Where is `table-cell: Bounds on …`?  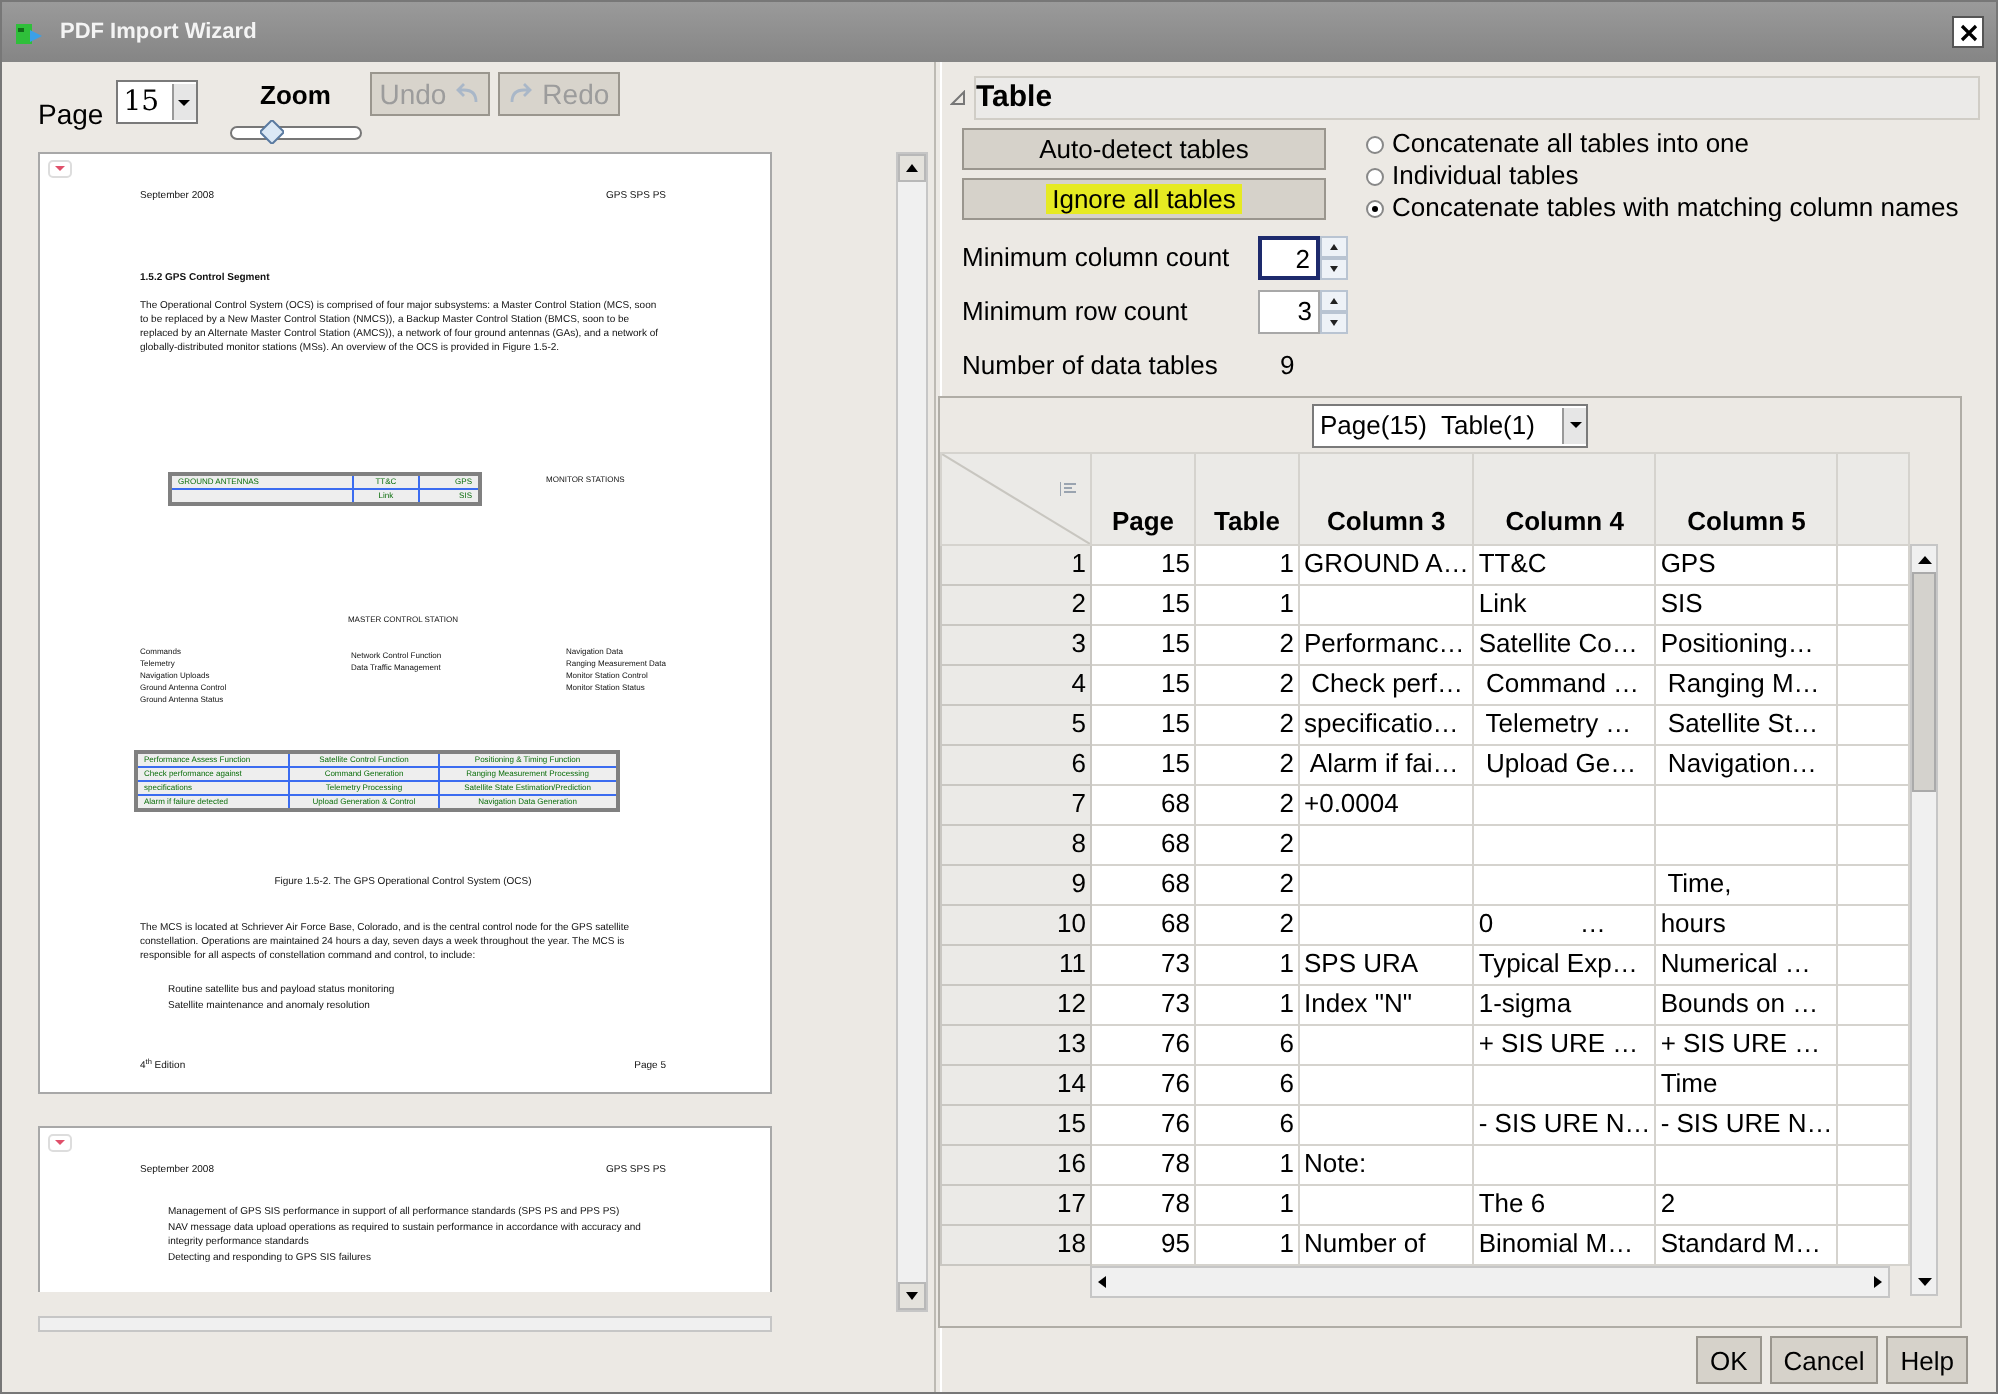 table-cell: Bounds on … is located at coordinates (1746, 1004).